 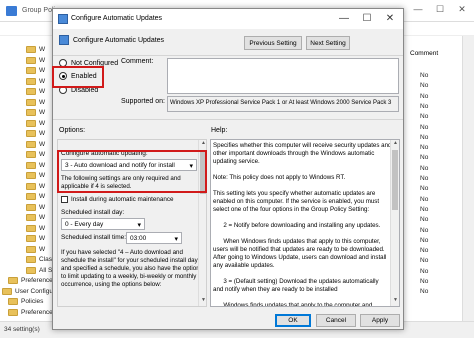 What do you see at coordinates (64, 199) in the screenshot?
I see `checkbox` at bounding box center [64, 199].